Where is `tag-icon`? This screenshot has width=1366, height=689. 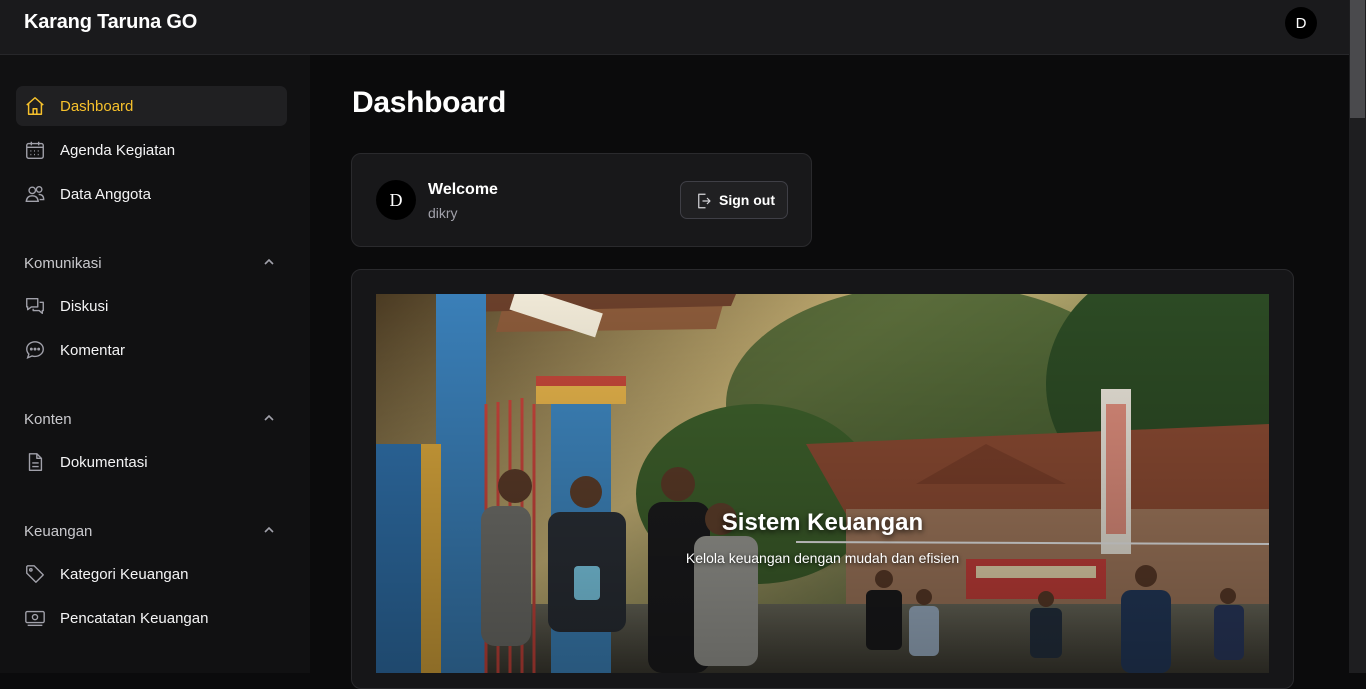
tag-icon is located at coordinates (35, 574).